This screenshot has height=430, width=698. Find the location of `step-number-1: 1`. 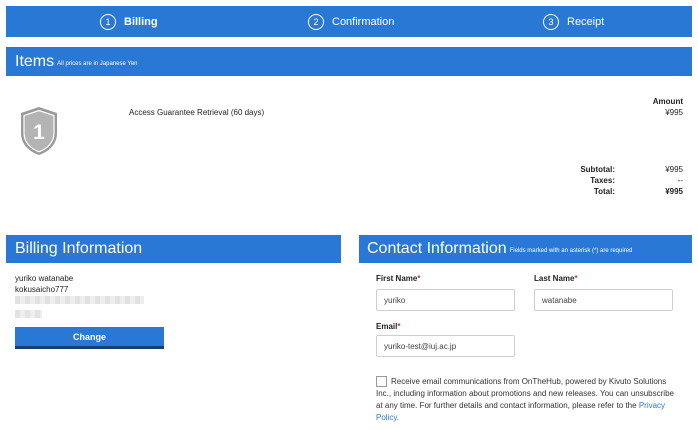

step-number-1: 1 is located at coordinates (108, 21).